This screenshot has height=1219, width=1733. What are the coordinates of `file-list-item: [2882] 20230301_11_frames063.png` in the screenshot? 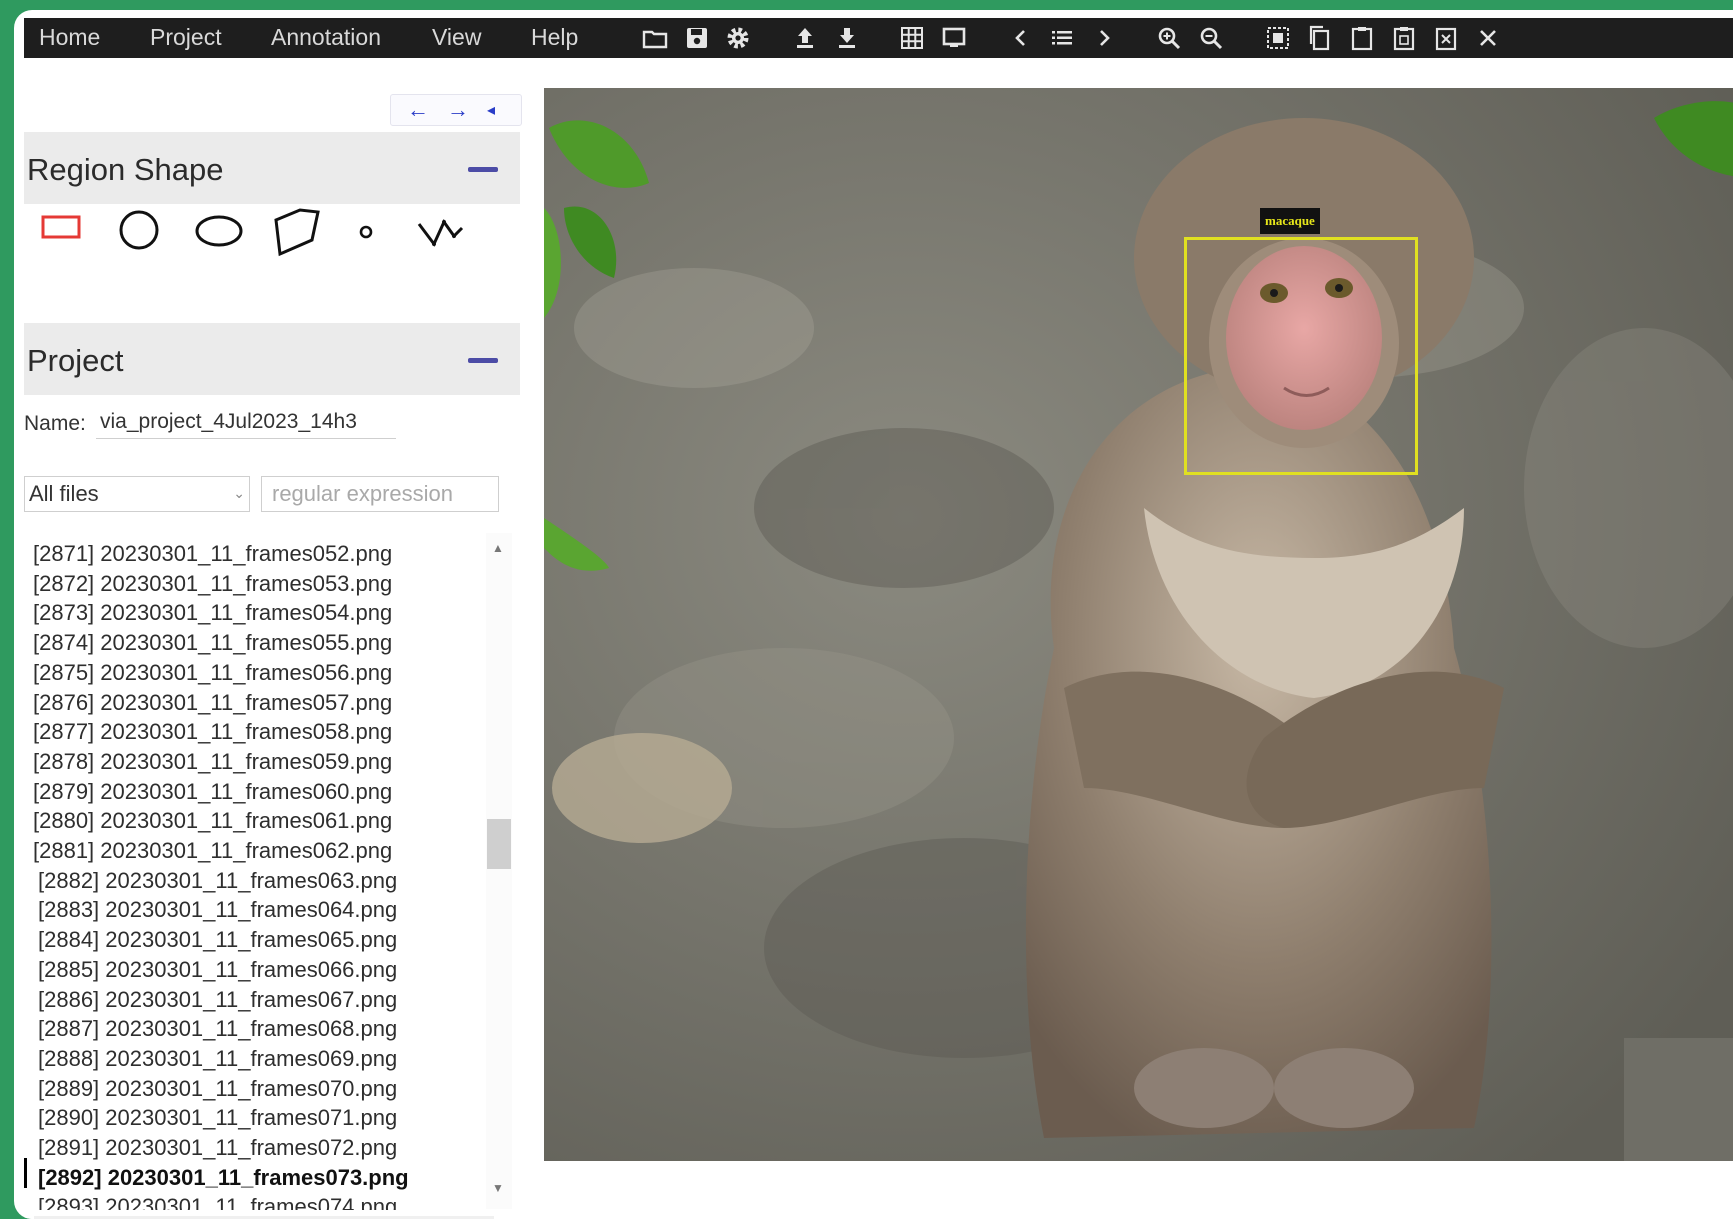 It's located at (217, 881).